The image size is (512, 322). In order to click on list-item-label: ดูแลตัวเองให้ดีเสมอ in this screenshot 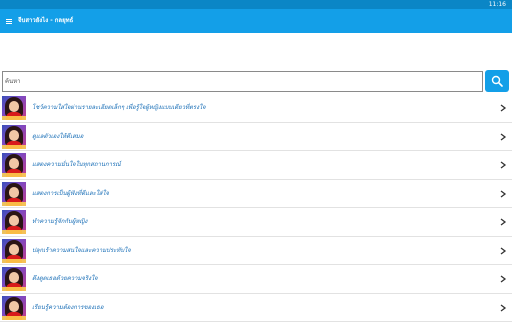, I will do `click(57, 137)`.